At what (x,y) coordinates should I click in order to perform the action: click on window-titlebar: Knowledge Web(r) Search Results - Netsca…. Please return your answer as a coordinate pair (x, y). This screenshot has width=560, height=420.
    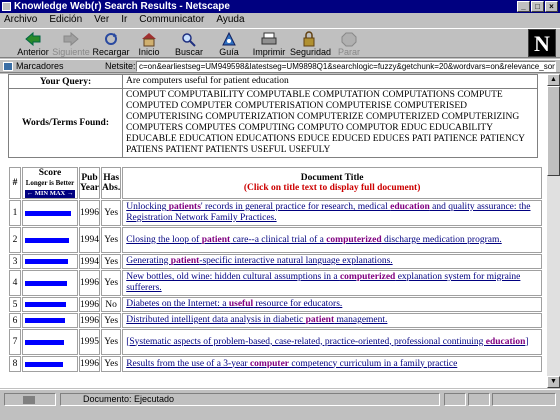
    Looking at the image, I should click on (280, 6).